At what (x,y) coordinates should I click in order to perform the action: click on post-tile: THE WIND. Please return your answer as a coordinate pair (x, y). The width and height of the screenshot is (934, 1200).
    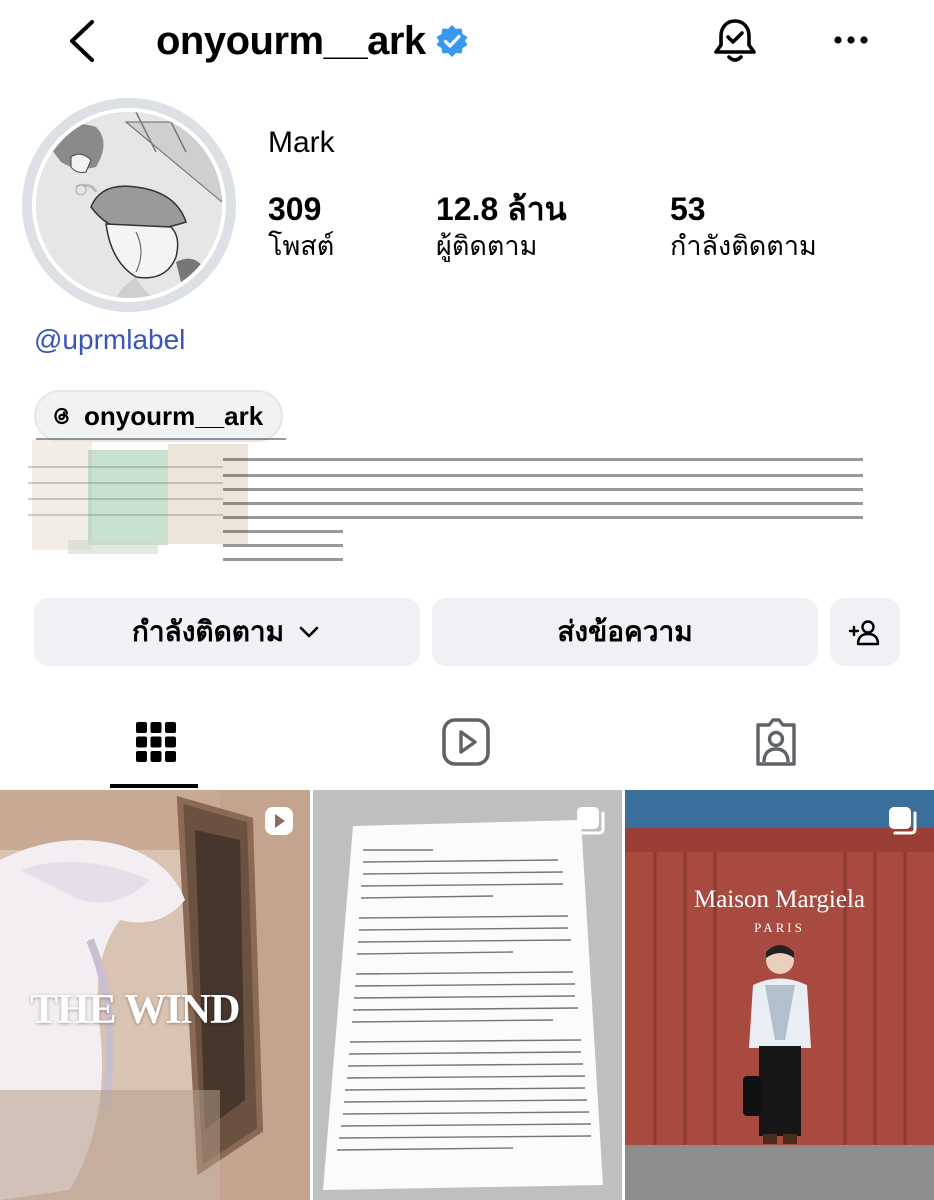
    Looking at the image, I should click on (155, 995).